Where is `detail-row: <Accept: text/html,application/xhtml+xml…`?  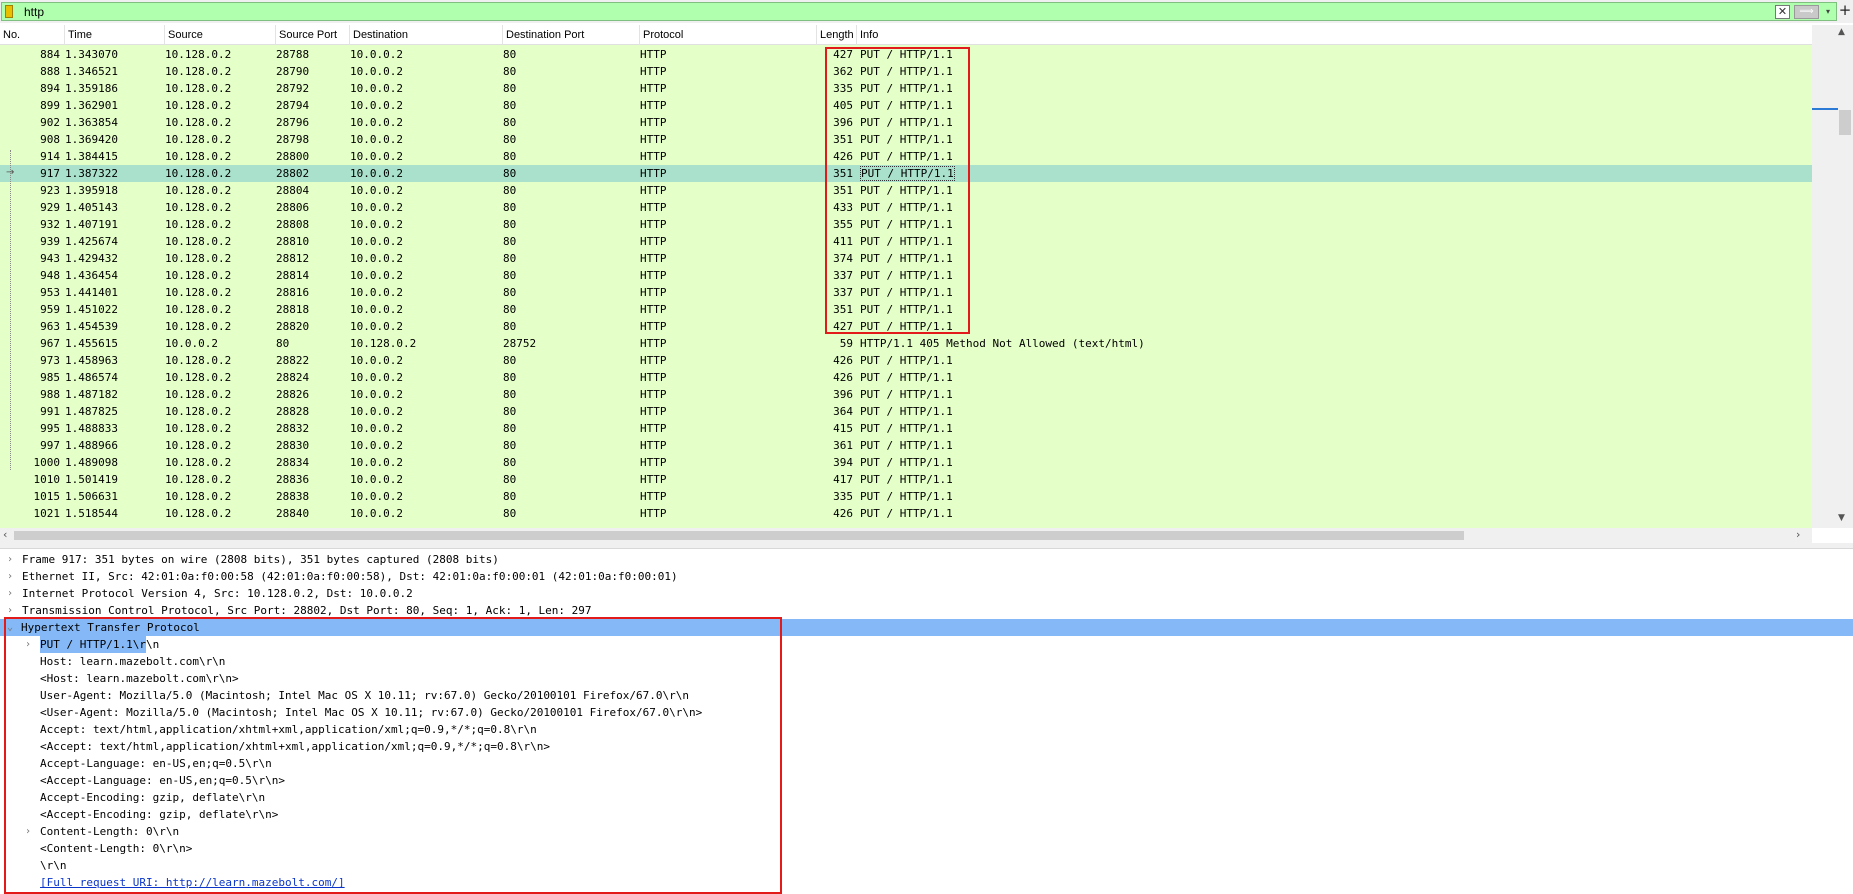 detail-row: <Accept: text/html,application/xhtml+xml… is located at coordinates (926, 746).